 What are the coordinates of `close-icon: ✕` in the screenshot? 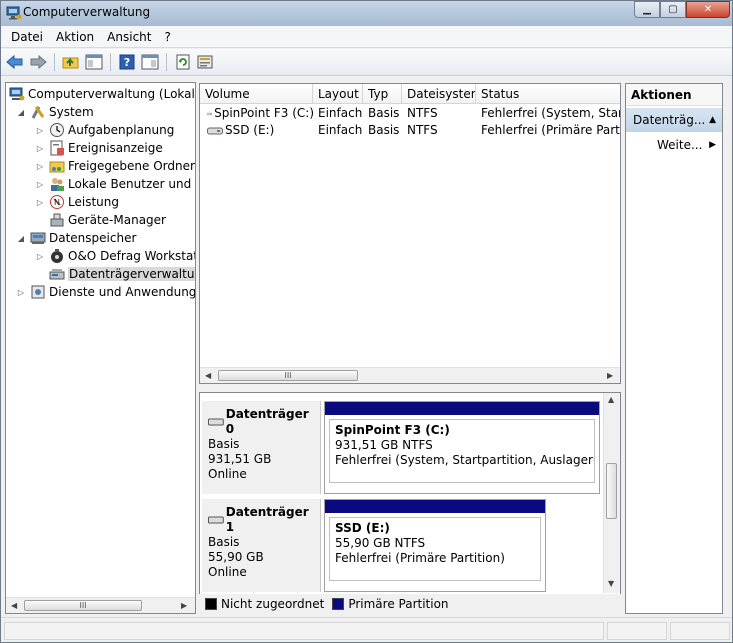 It's located at (708, 9).